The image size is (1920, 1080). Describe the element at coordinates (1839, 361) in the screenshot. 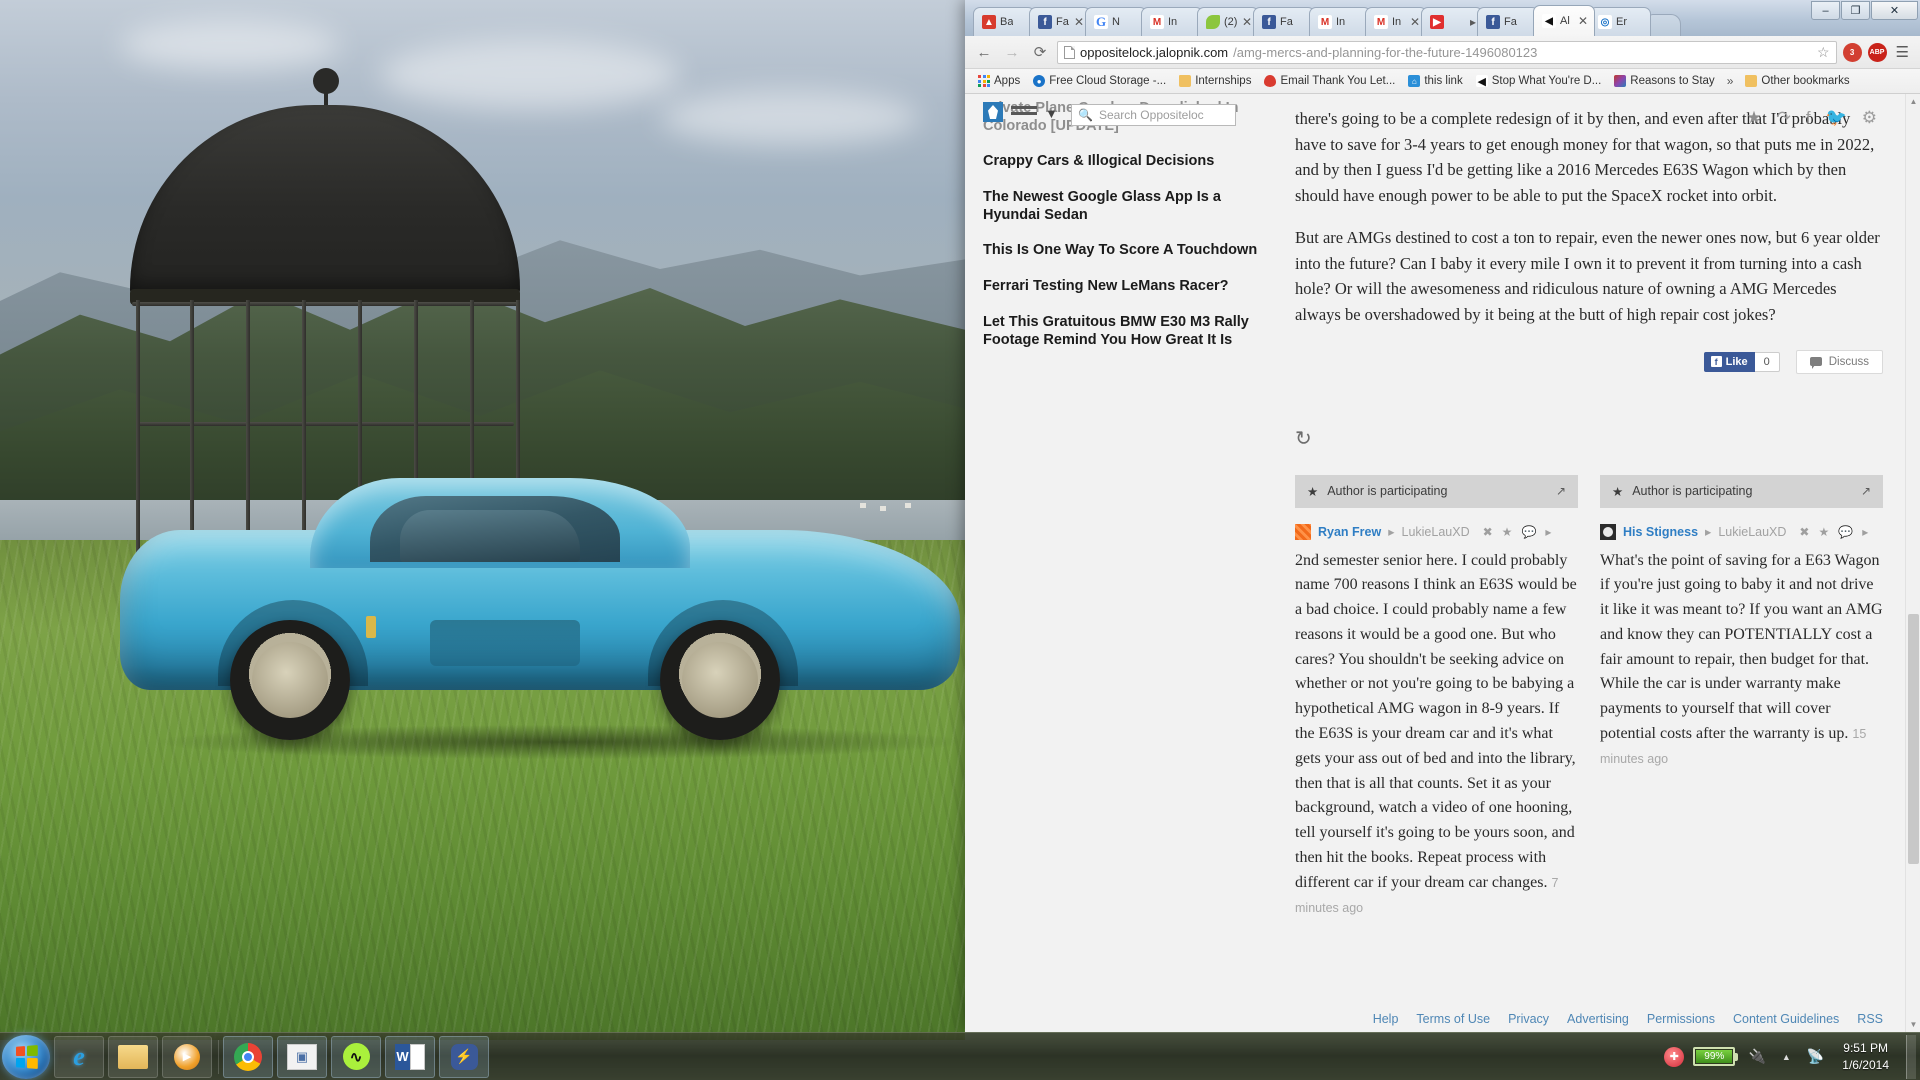

I see `discuss-button: Discuss` at that location.